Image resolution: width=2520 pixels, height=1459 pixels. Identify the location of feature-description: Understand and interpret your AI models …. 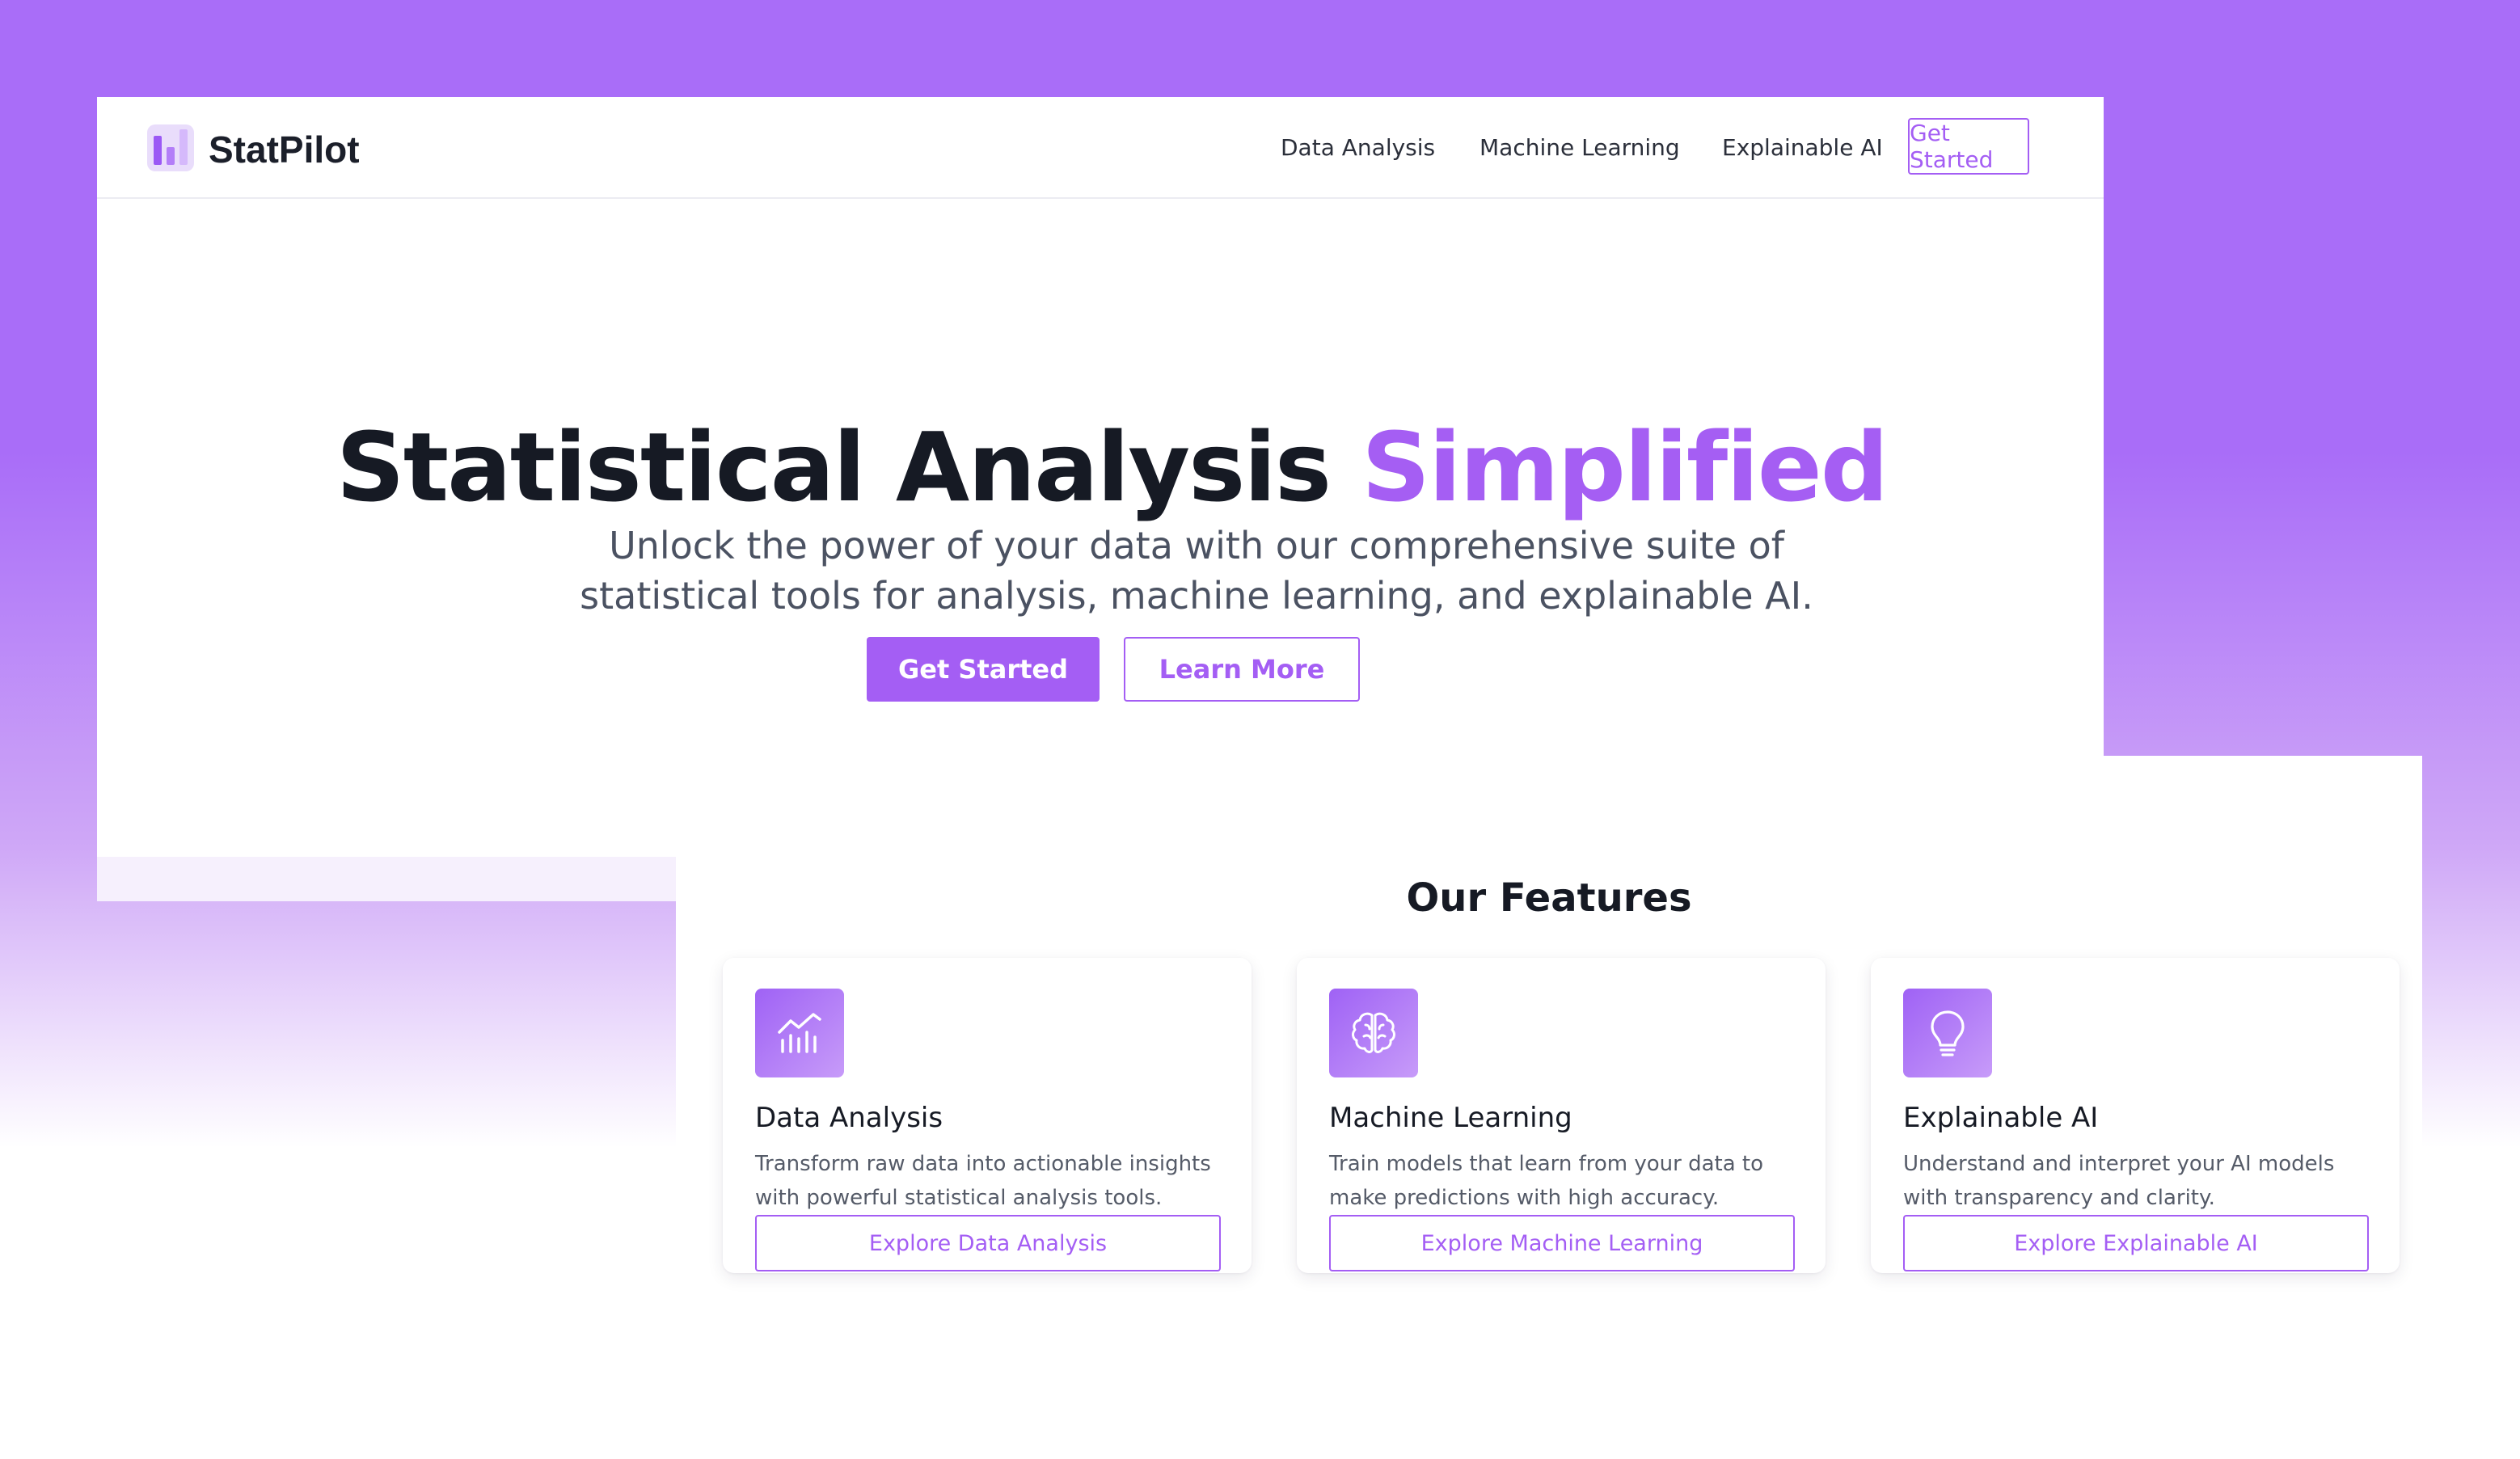
(2119, 1181).